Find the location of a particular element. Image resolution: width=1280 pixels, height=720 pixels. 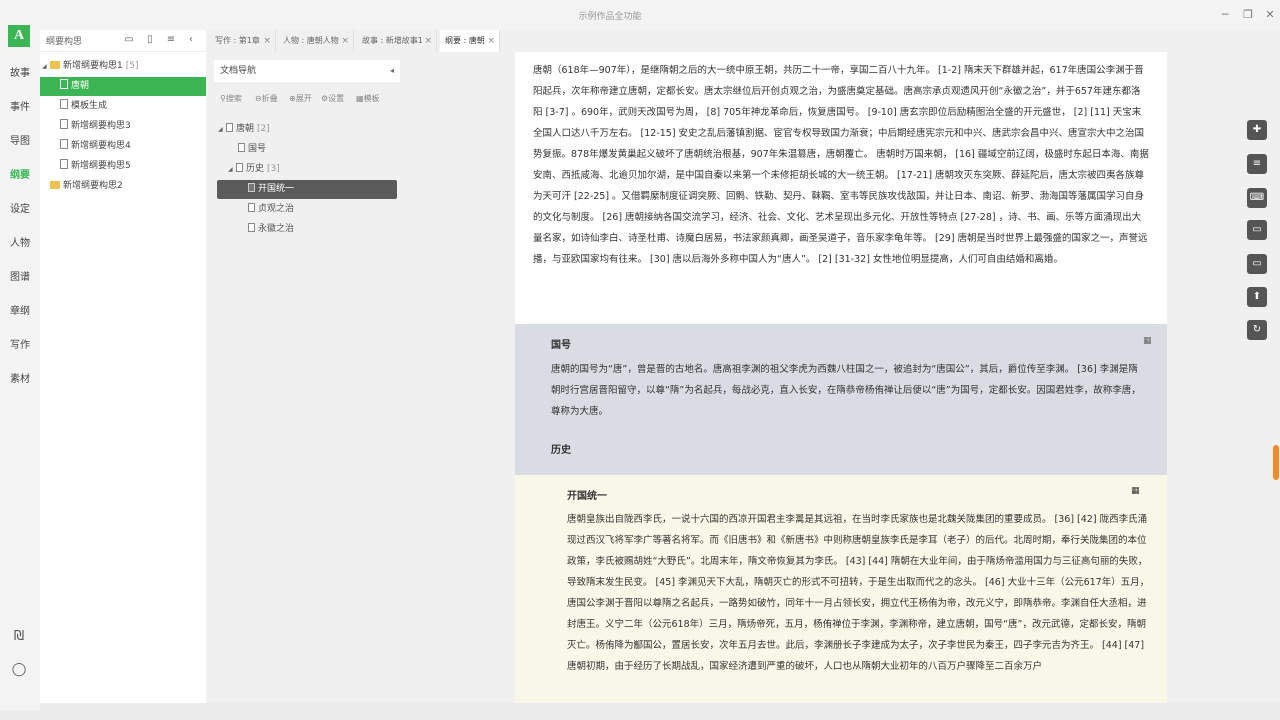

monitor-button: ▭ is located at coordinates (1257, 230).